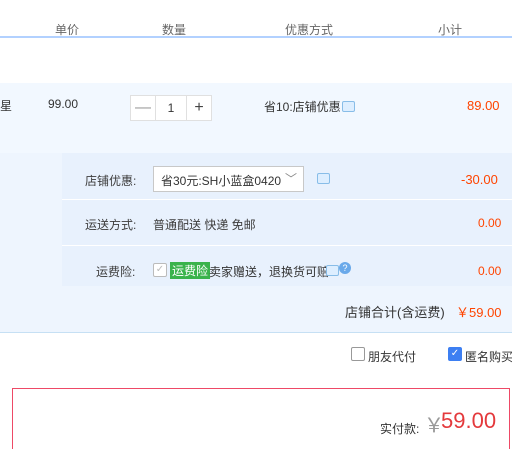 The image size is (512, 449). I want to click on item-promo: 省10:店铺优惠, so click(302, 107).